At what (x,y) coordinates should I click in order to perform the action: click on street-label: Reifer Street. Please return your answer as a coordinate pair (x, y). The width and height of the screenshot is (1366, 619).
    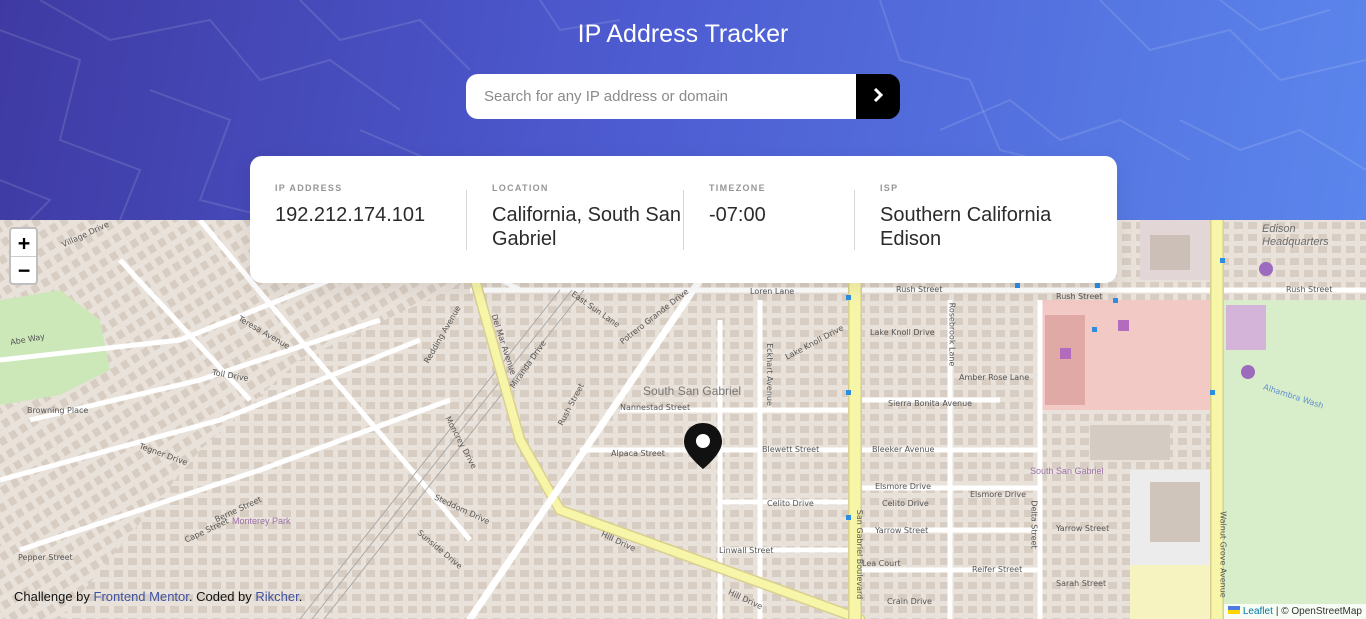
    Looking at the image, I should click on (997, 569).